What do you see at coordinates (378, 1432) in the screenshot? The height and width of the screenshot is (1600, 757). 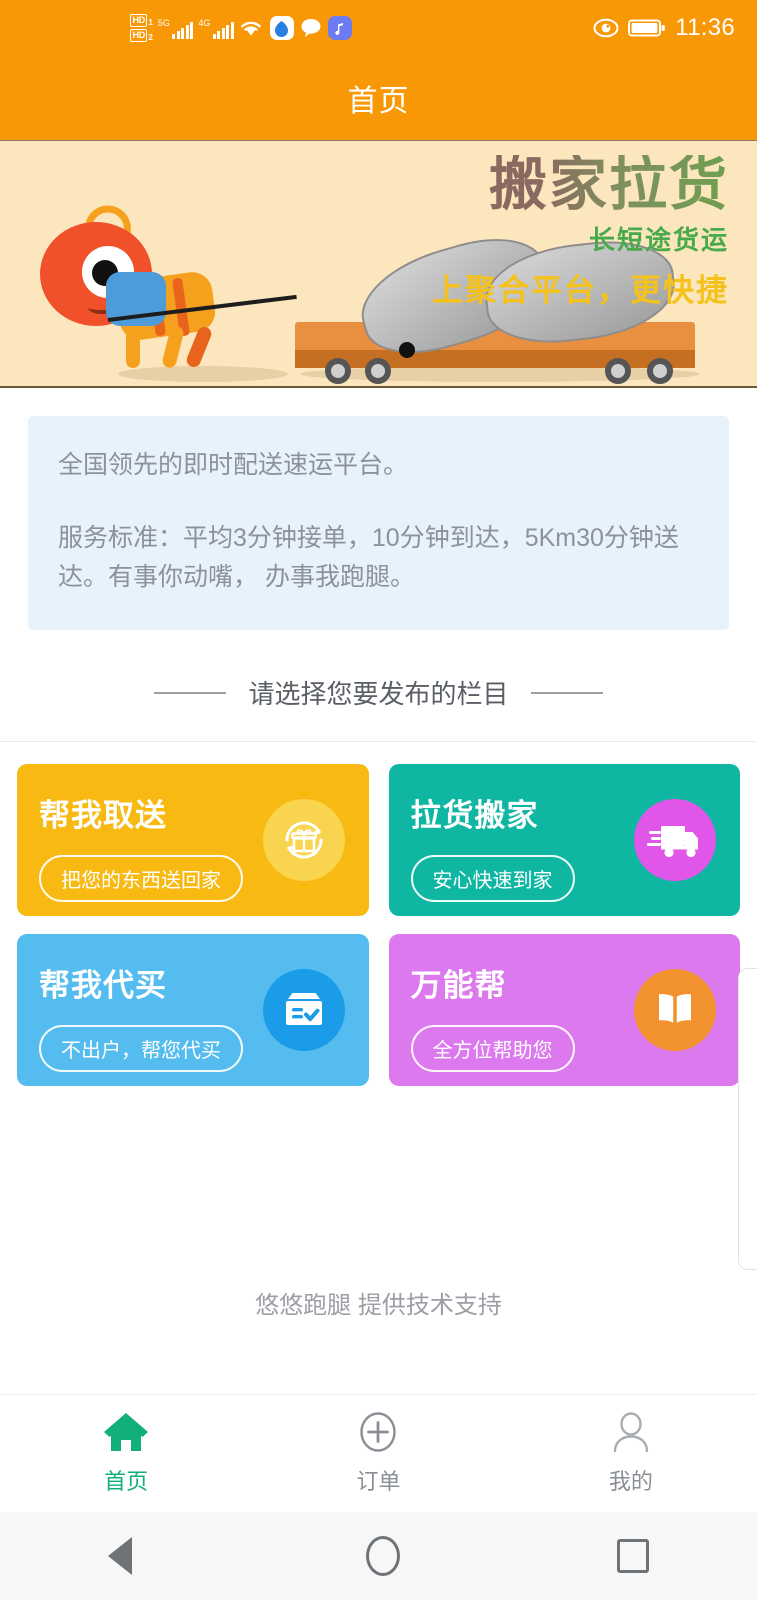 I see `plus-circle-icon` at bounding box center [378, 1432].